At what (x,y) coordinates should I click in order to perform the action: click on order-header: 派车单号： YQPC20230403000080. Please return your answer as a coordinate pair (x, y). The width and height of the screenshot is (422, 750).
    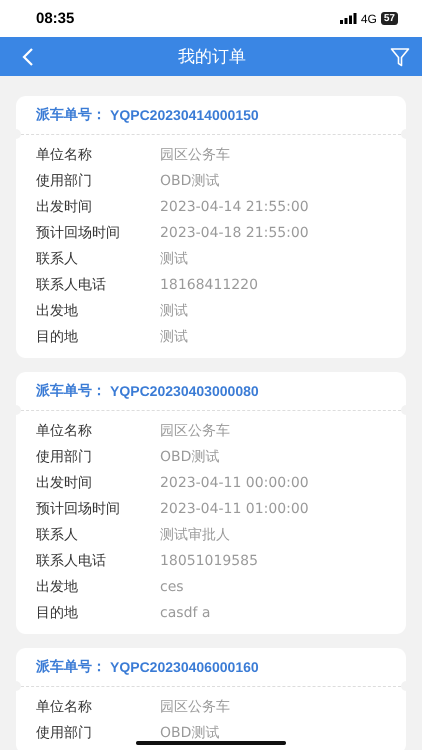
    Looking at the image, I should click on (211, 391).